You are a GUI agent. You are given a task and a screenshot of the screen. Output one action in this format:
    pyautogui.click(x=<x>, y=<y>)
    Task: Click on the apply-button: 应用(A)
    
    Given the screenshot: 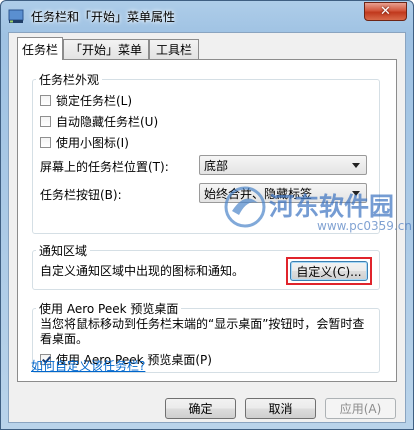 What is the action you would take?
    pyautogui.click(x=360, y=408)
    